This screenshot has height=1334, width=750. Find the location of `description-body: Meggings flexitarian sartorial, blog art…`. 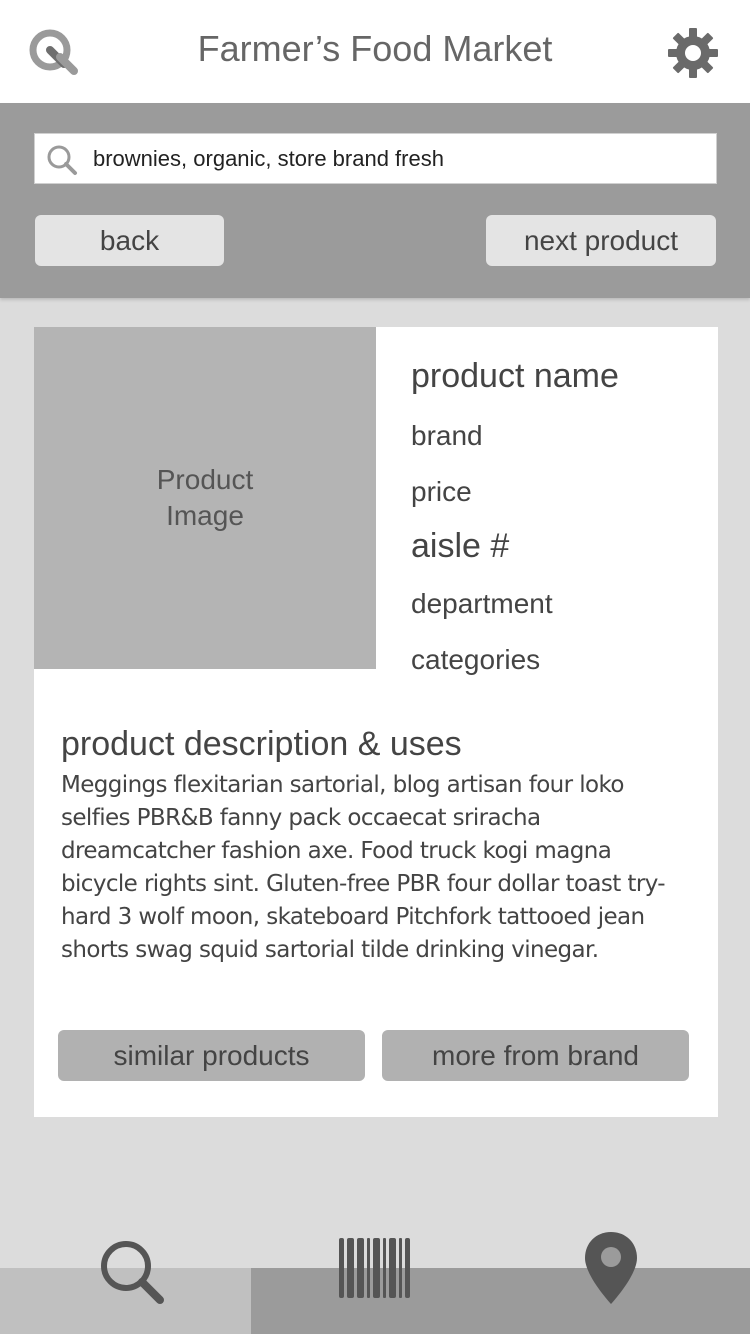

description-body: Meggings flexitarian sartorial, blog art… is located at coordinates (363, 867).